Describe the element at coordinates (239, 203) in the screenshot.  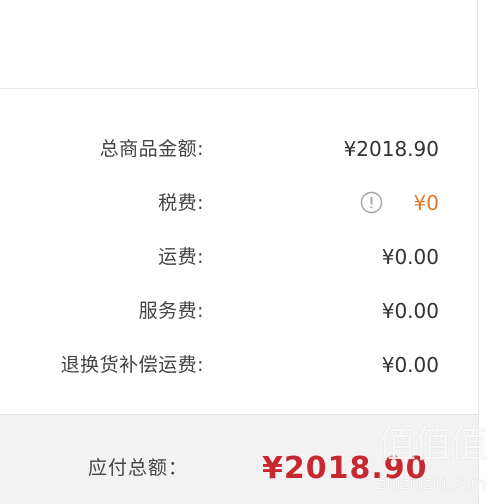
I see `summary-row-tax: 税费: ¥0` at that location.